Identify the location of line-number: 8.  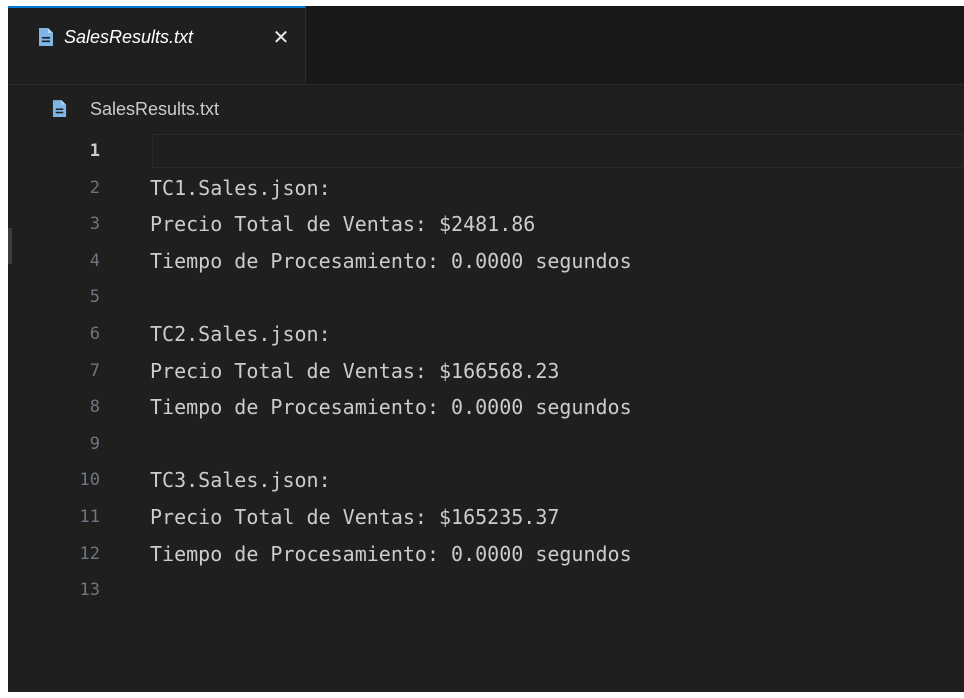
(94, 407).